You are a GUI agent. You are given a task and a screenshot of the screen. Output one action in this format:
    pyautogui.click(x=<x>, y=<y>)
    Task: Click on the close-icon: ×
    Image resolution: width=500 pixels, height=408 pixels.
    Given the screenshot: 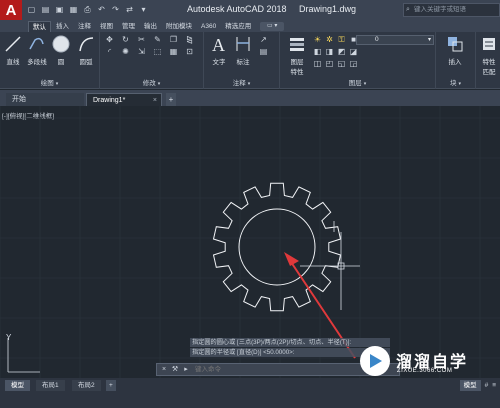 What is the action you would take?
    pyautogui.click(x=164, y=369)
    